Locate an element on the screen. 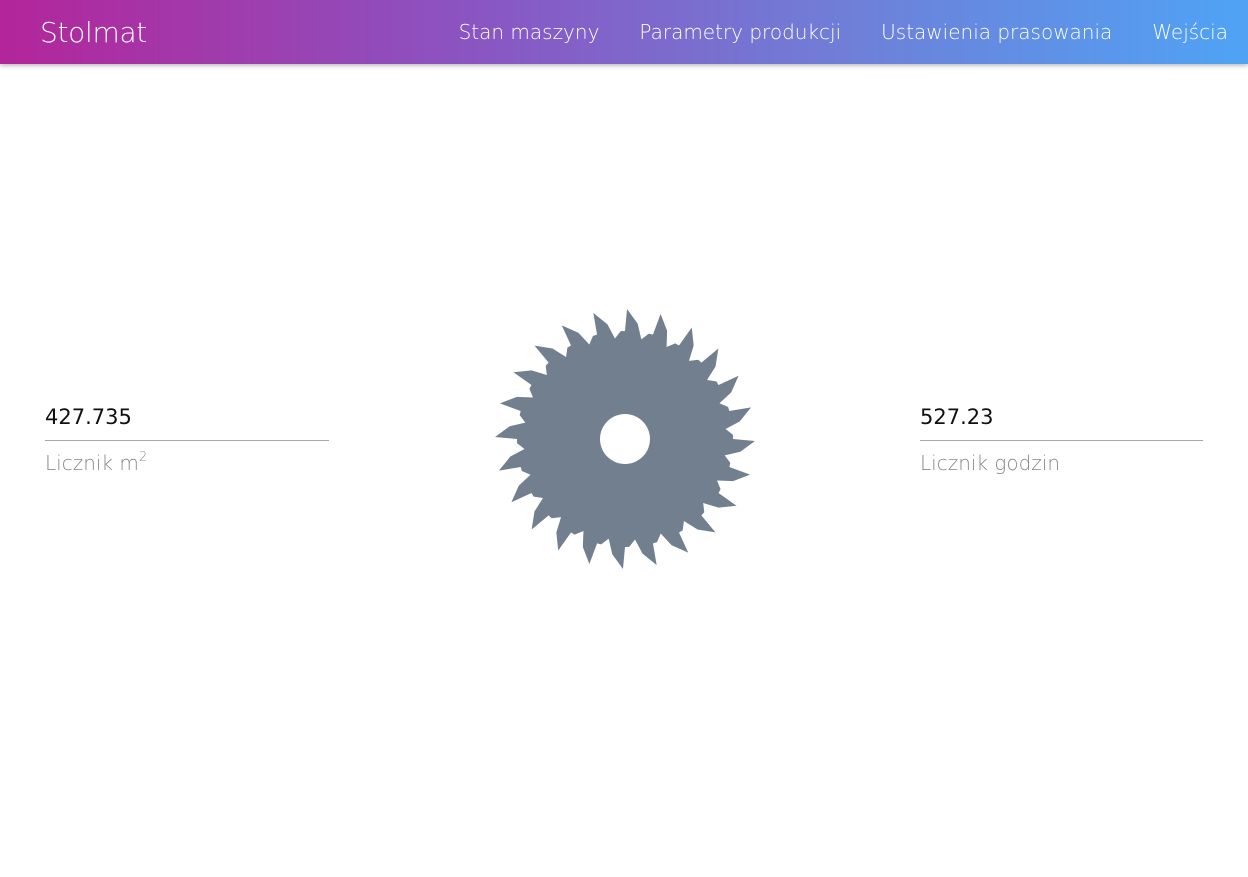 The height and width of the screenshot is (877, 1248). counter-m2: 427.735 Licznik m2 is located at coordinates (187, 438).